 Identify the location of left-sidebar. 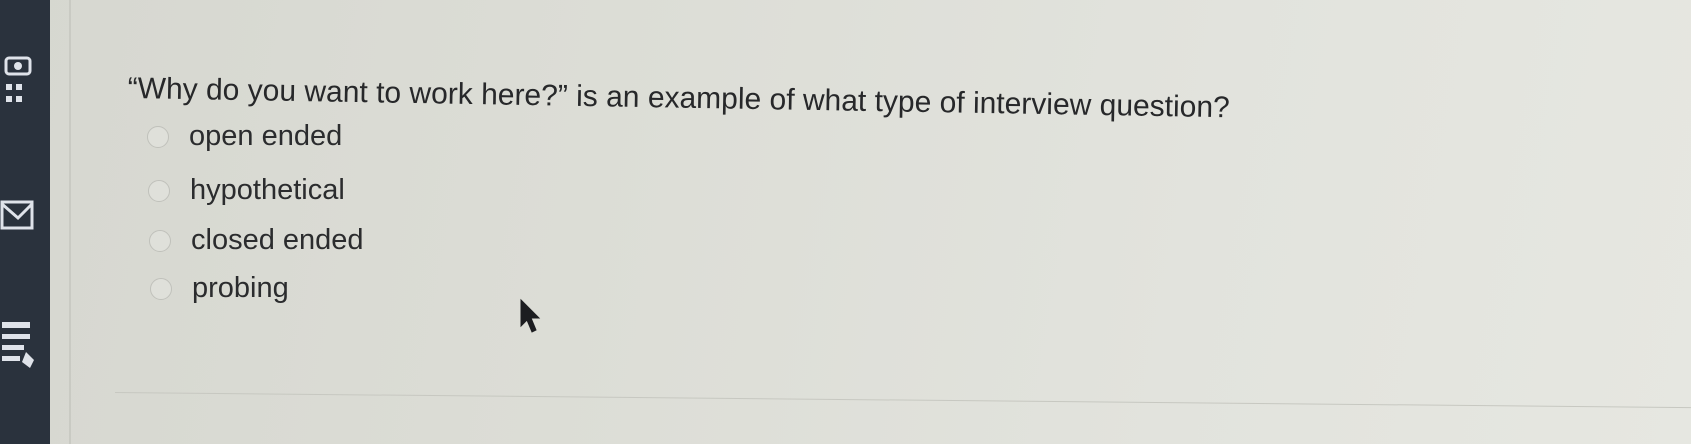
(25, 222).